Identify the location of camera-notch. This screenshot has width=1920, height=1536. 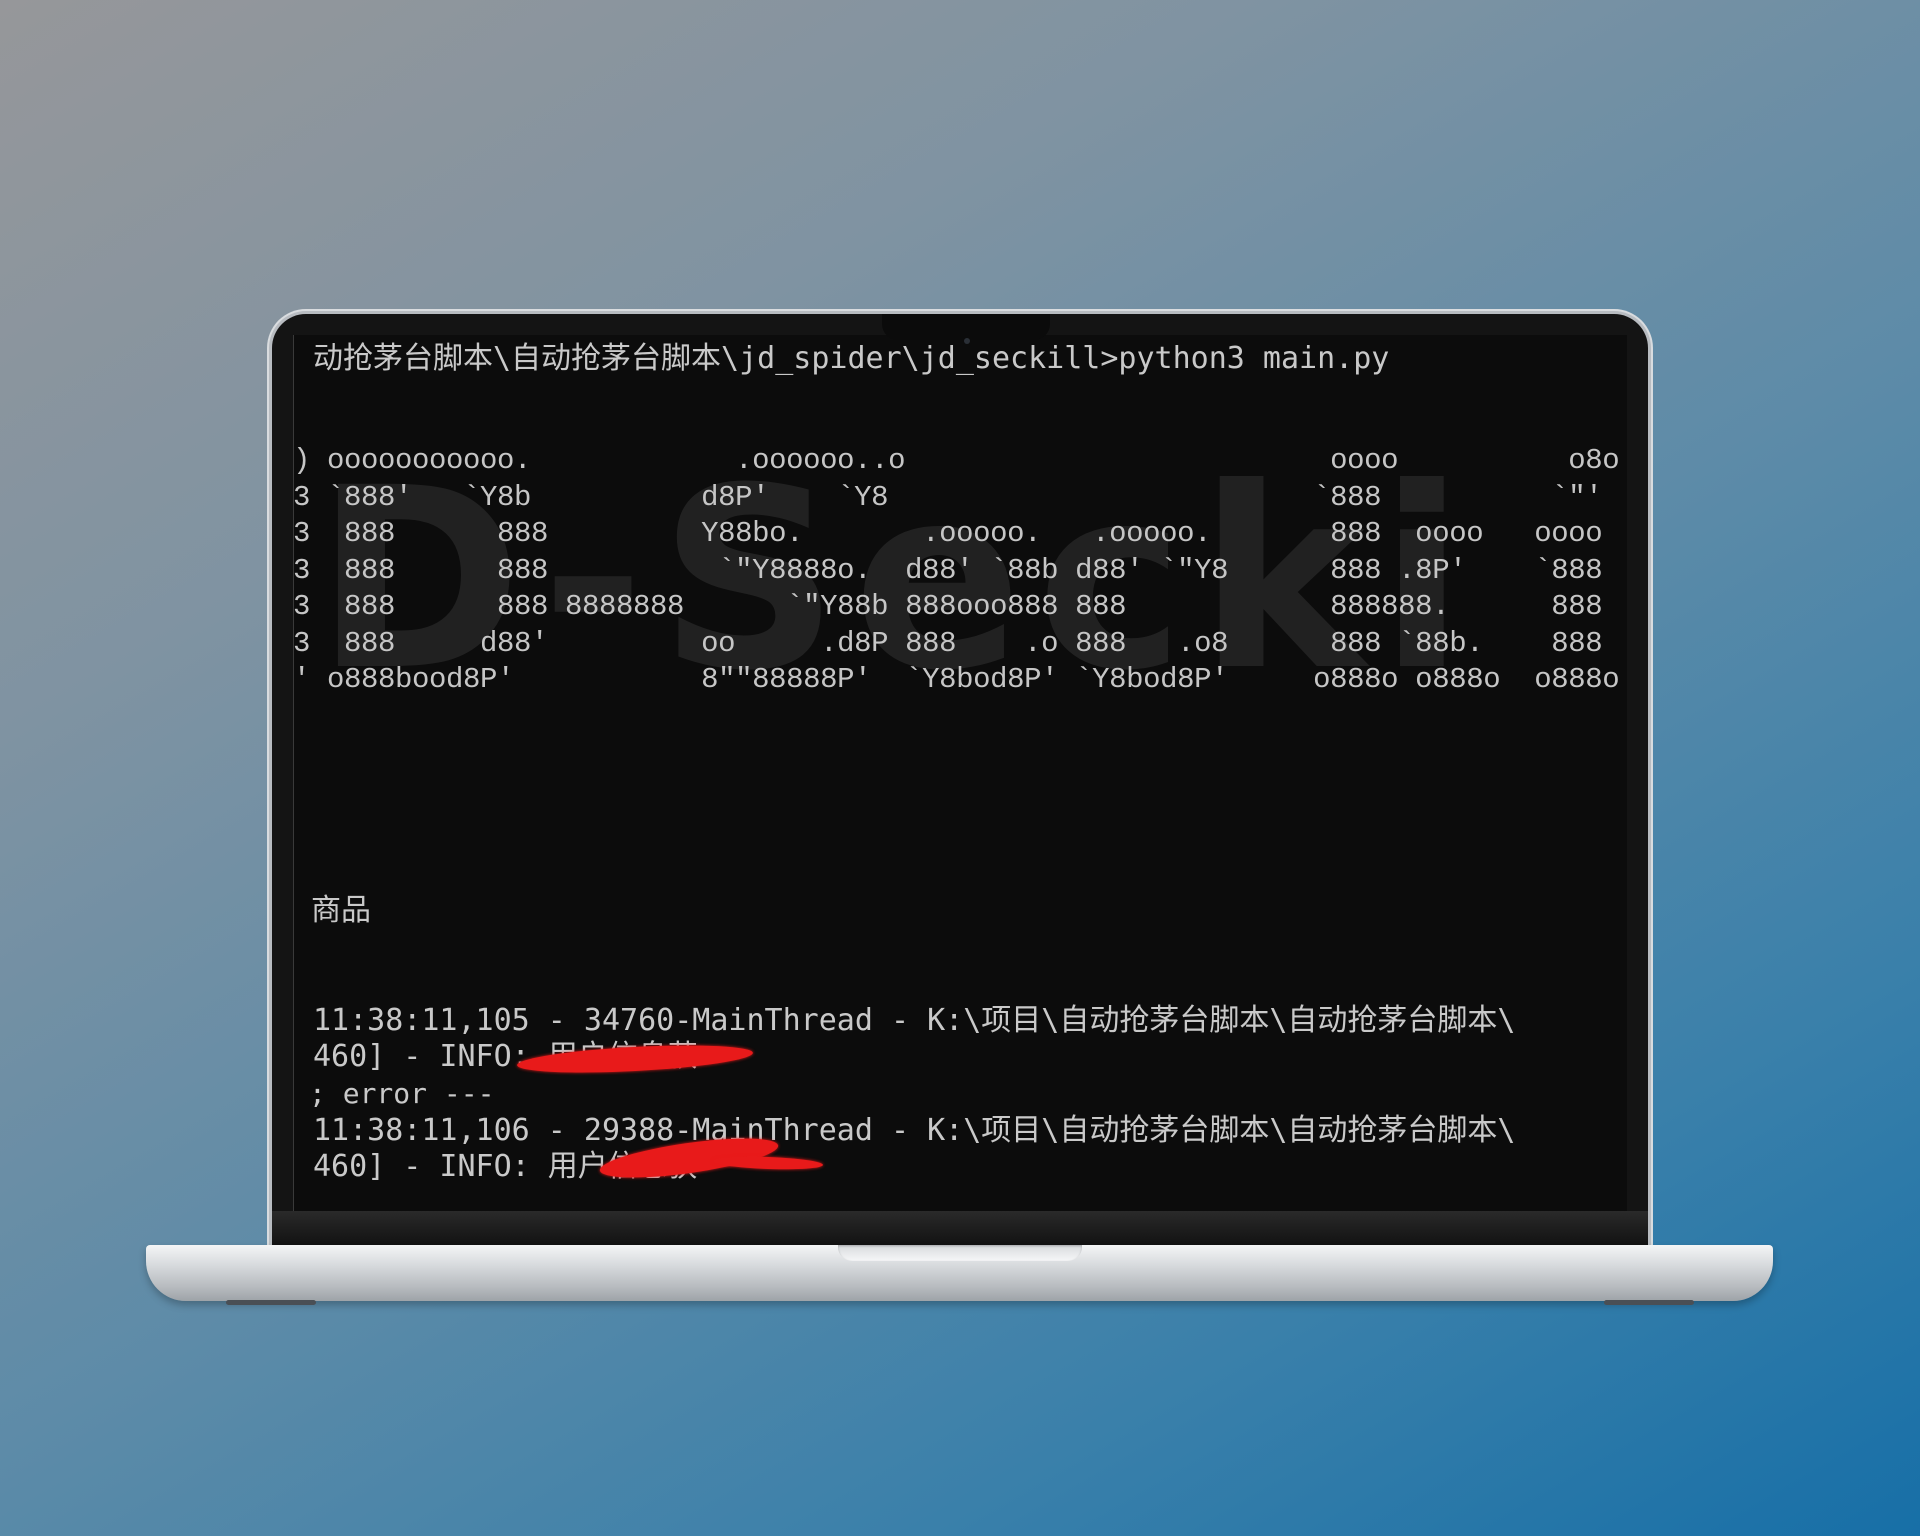
(966, 329).